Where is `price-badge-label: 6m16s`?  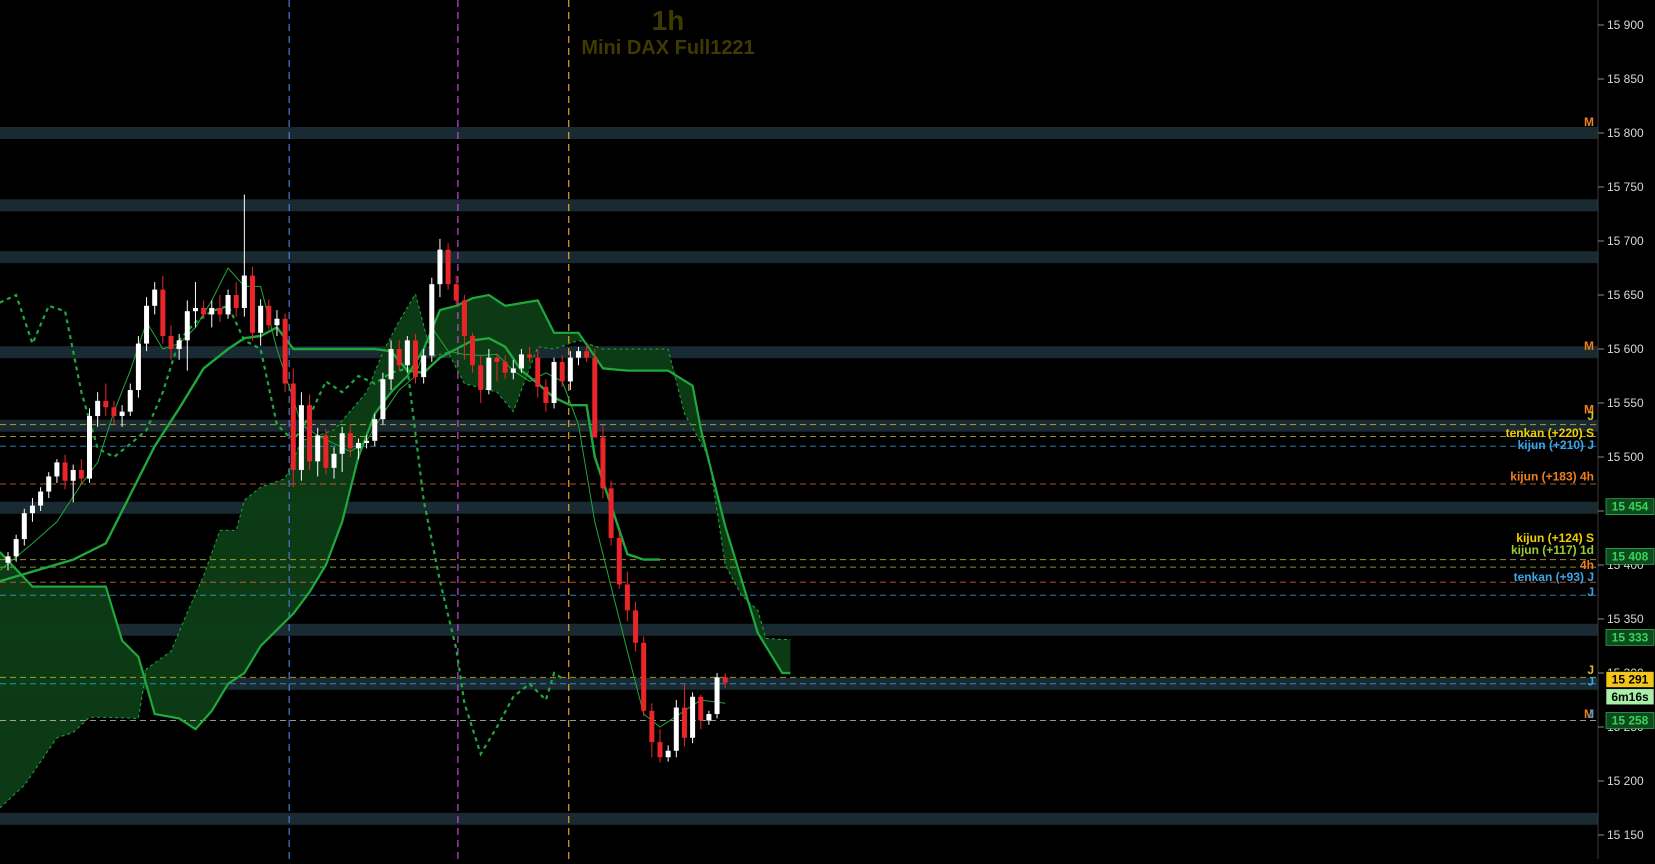
price-badge-label: 6m16s is located at coordinates (1630, 697).